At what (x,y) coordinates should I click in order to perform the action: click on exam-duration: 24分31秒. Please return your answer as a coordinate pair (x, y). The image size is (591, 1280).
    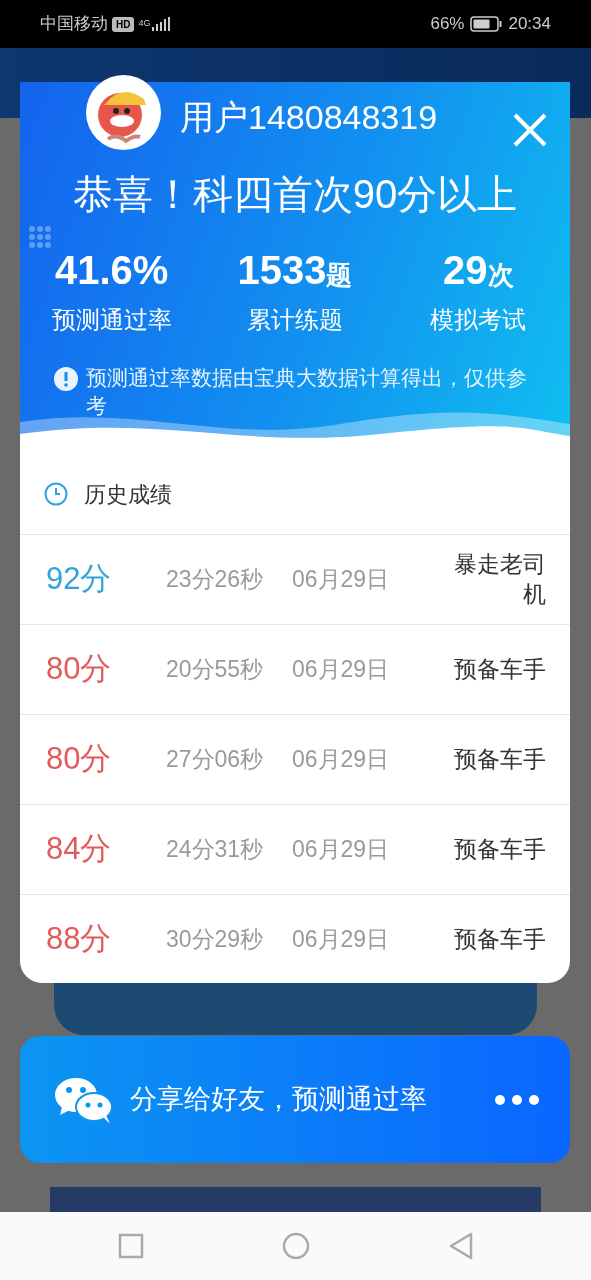
    Looking at the image, I should click on (215, 850).